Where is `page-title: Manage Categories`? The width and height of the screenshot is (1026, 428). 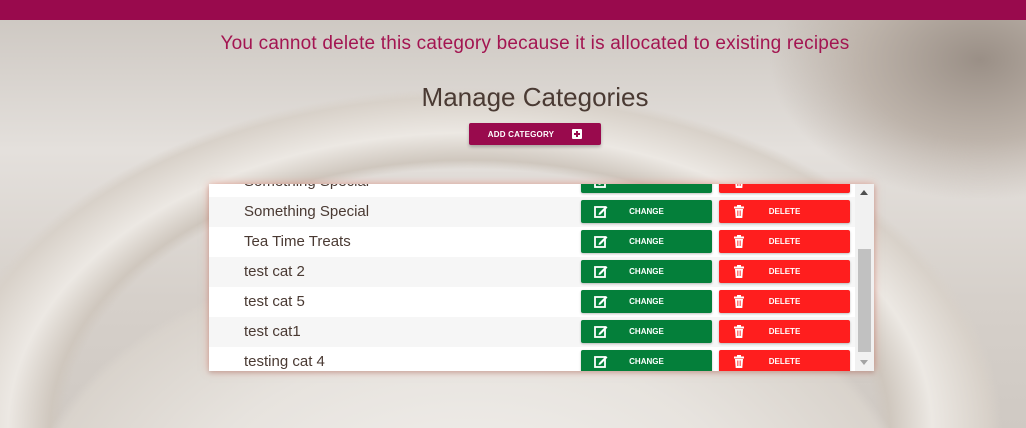
page-title: Manage Categories is located at coordinates (535, 97).